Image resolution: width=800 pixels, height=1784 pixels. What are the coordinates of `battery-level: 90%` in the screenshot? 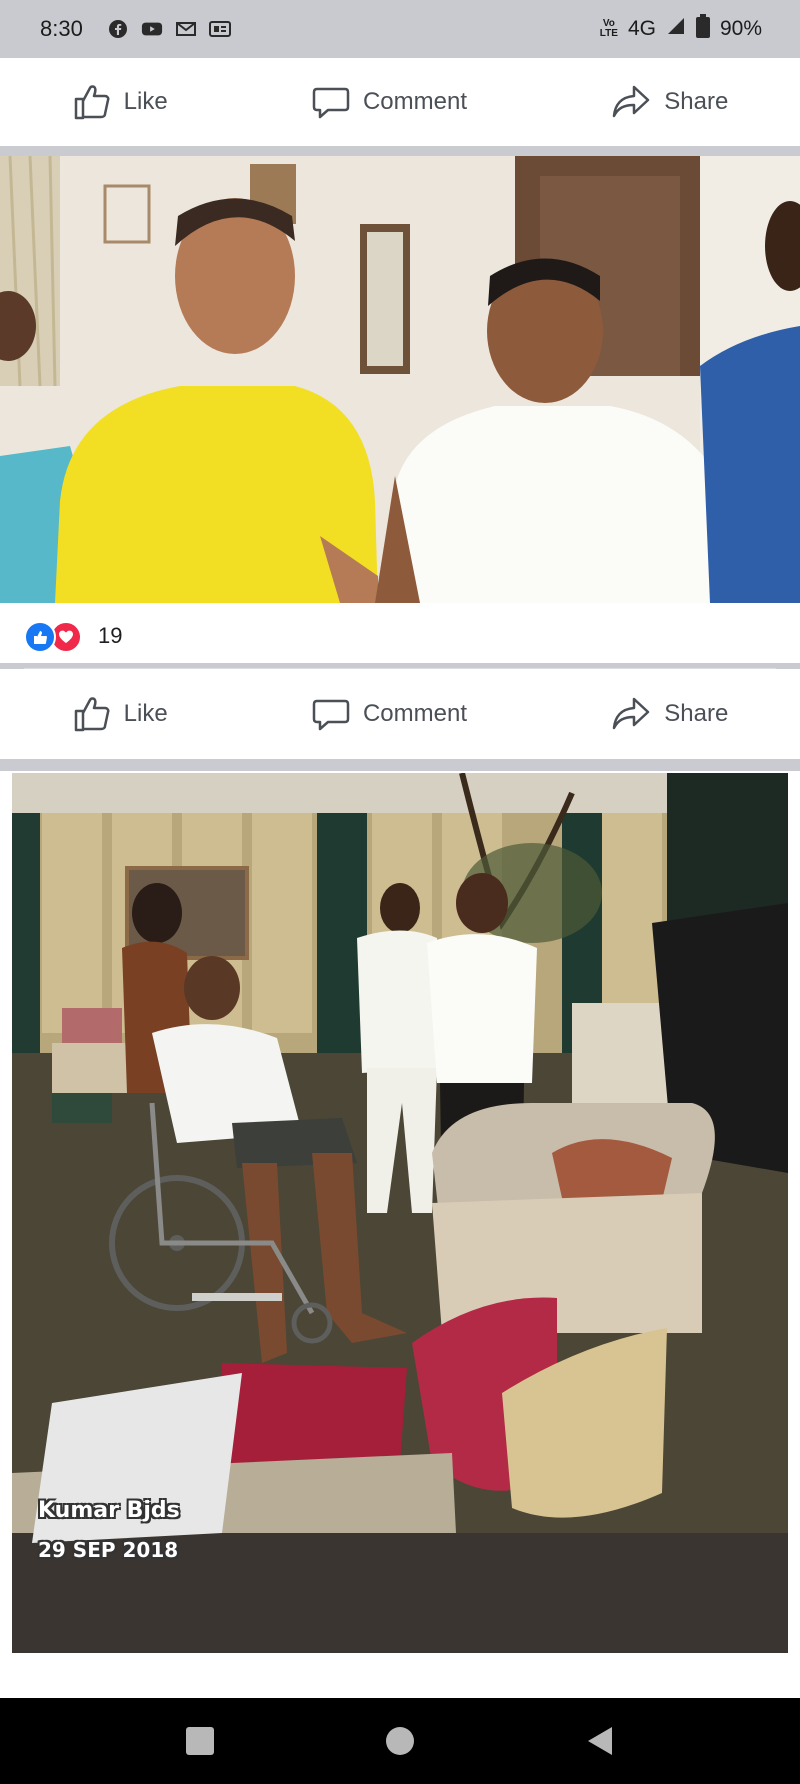 It's located at (740, 28).